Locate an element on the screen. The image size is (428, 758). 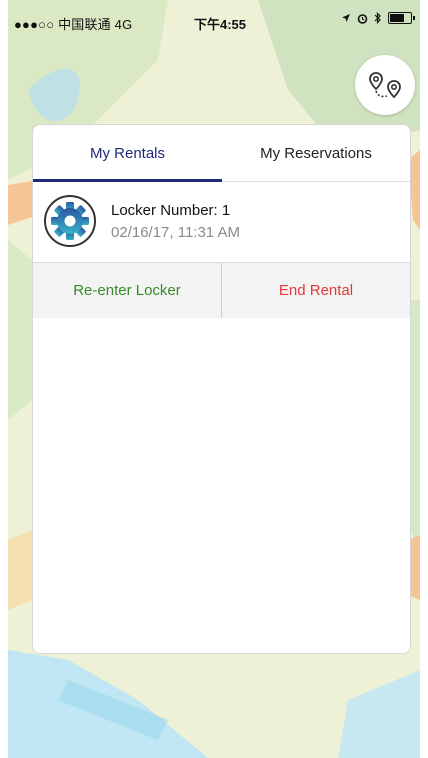
tab-my-rentals-label: My Rentals is located at coordinates (127, 153).